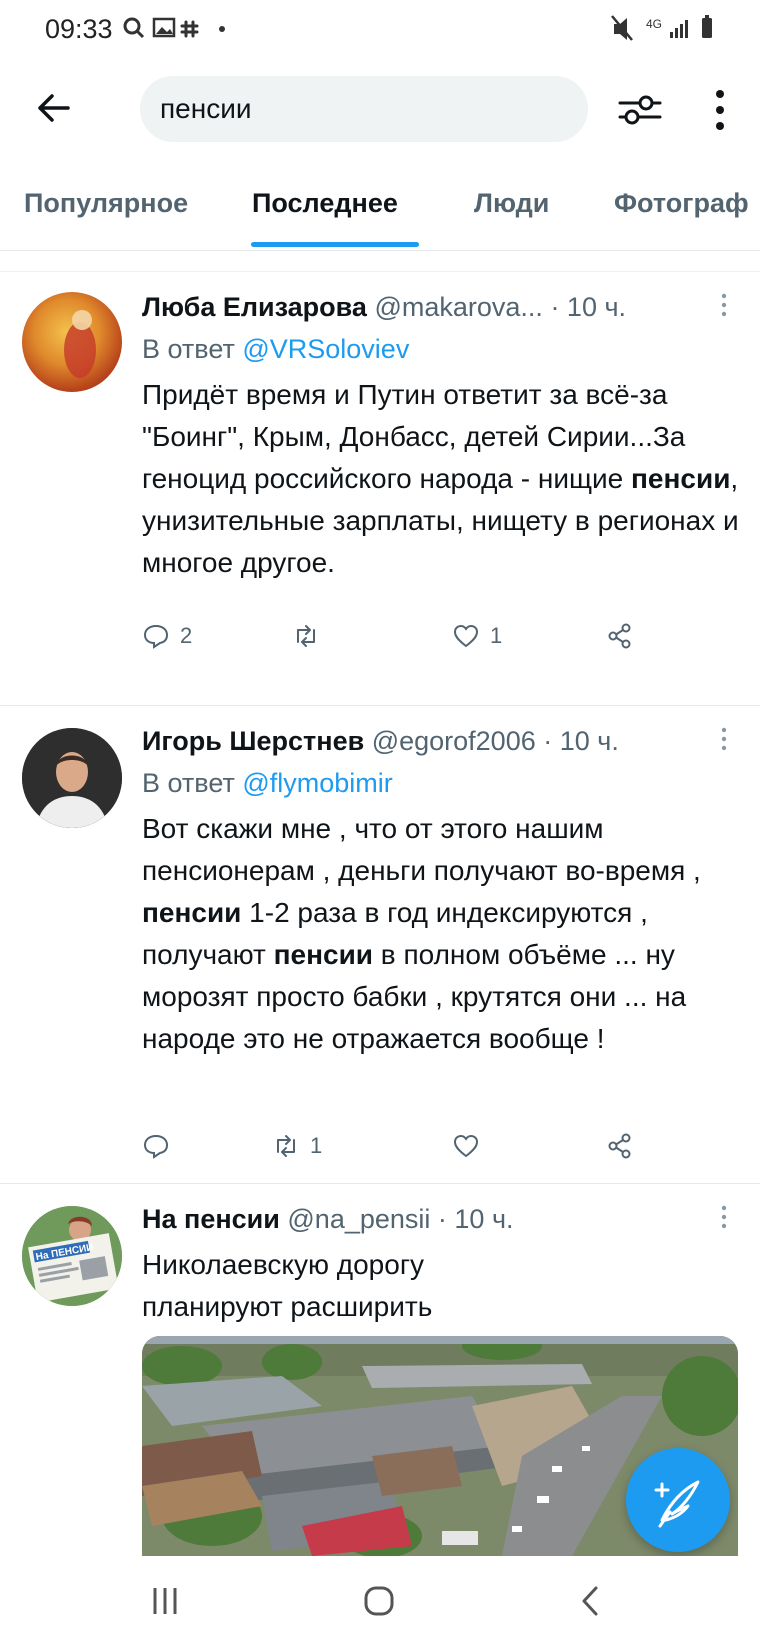  I want to click on author-name: Игорь Шерстнев, so click(253, 741).